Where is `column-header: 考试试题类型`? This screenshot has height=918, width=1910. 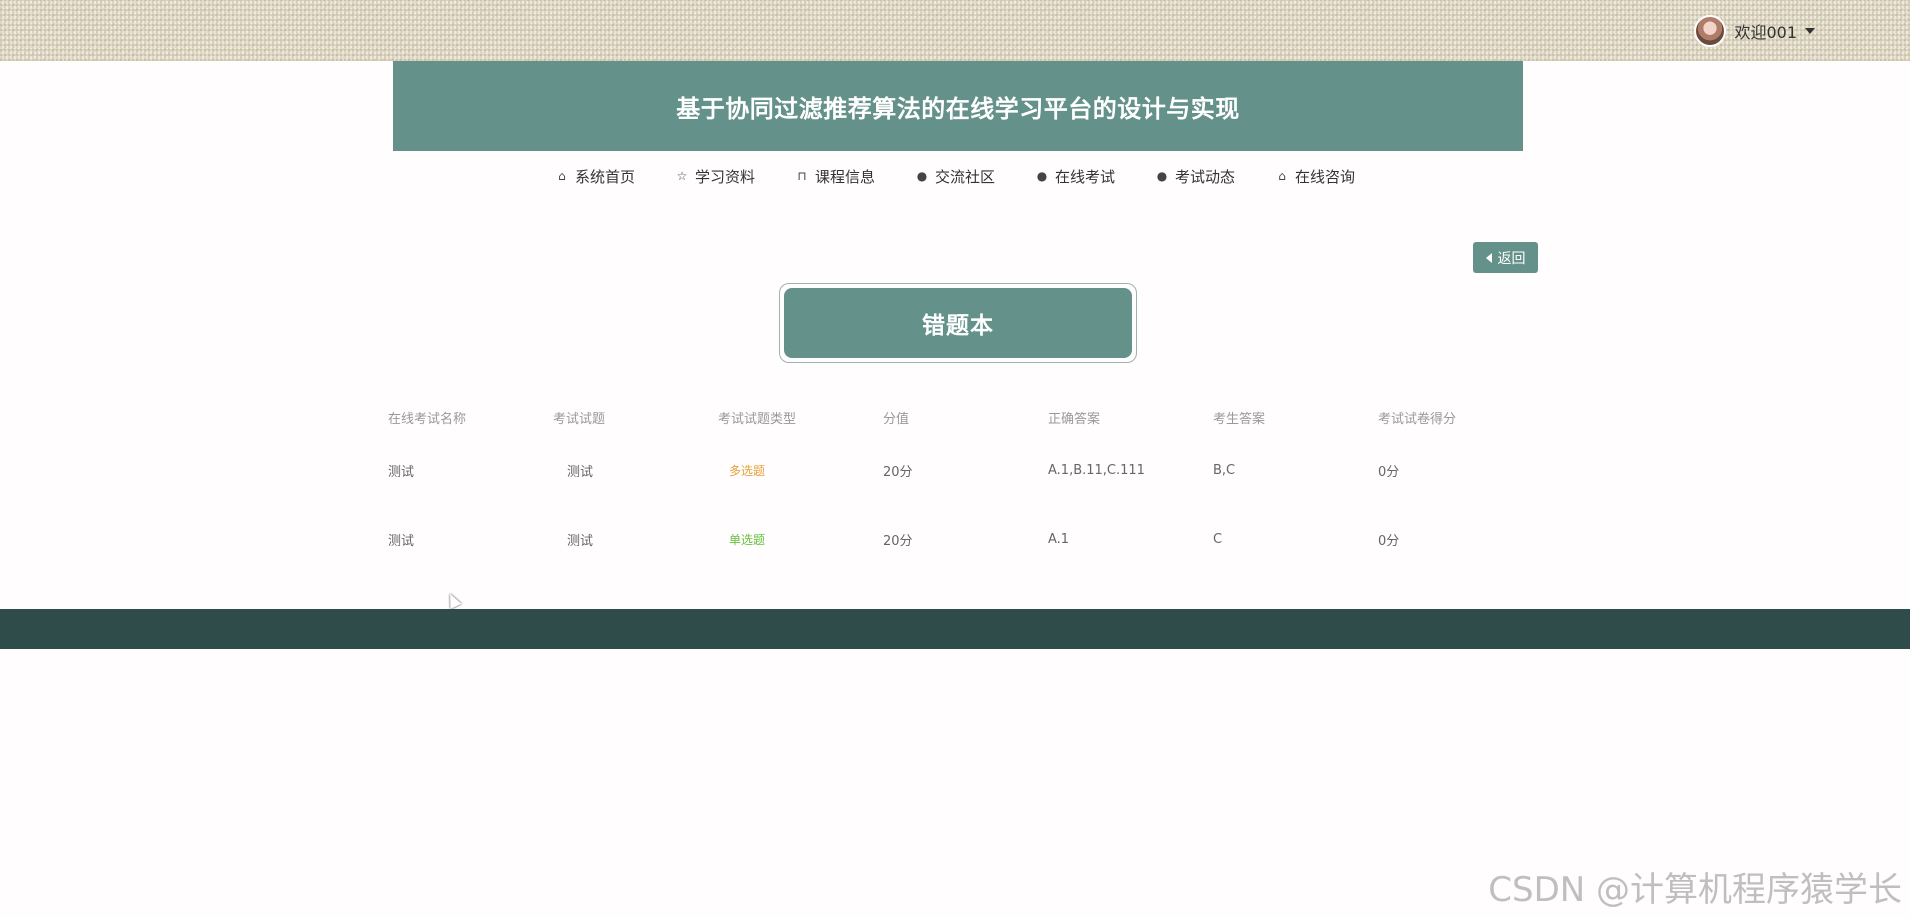
column-header: 考试试题类型 is located at coordinates (757, 419).